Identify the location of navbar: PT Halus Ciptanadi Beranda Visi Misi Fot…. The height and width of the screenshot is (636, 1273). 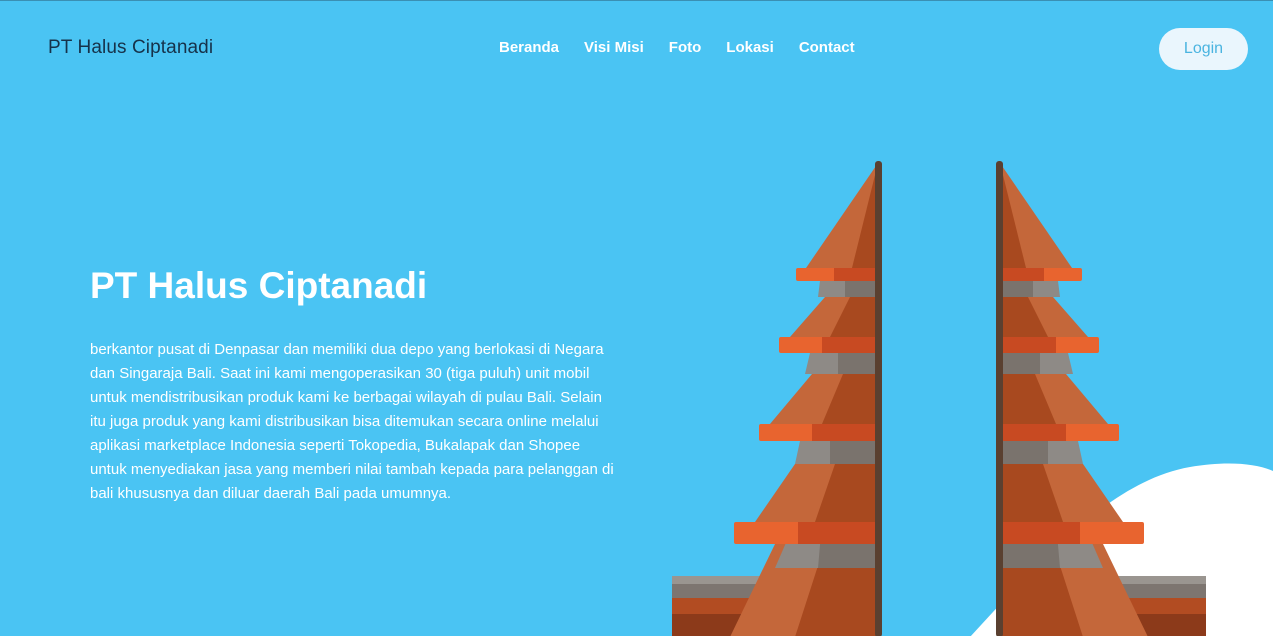
(636, 48).